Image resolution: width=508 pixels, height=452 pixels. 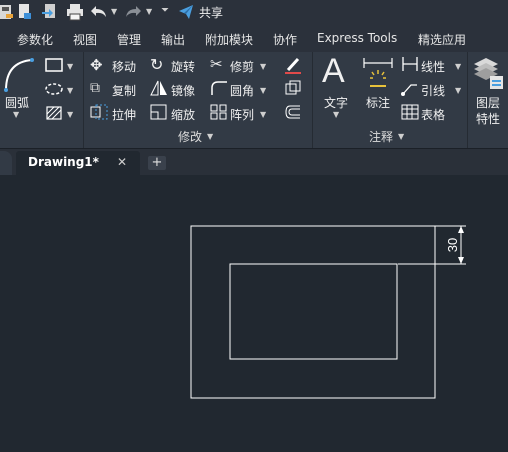 I want to click on publish-icon, so click(x=49, y=12).